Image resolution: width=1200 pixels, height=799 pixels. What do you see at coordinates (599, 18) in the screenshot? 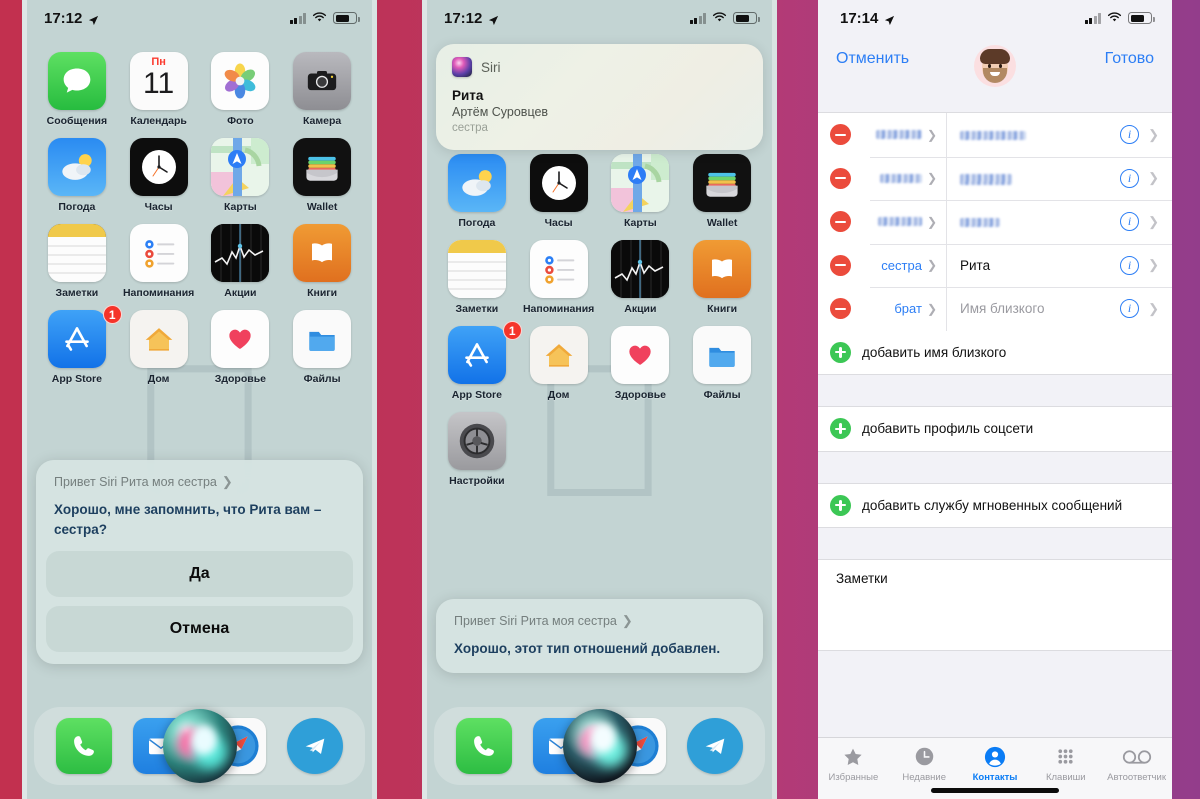
I see `status-bar: 17:12` at bounding box center [599, 18].